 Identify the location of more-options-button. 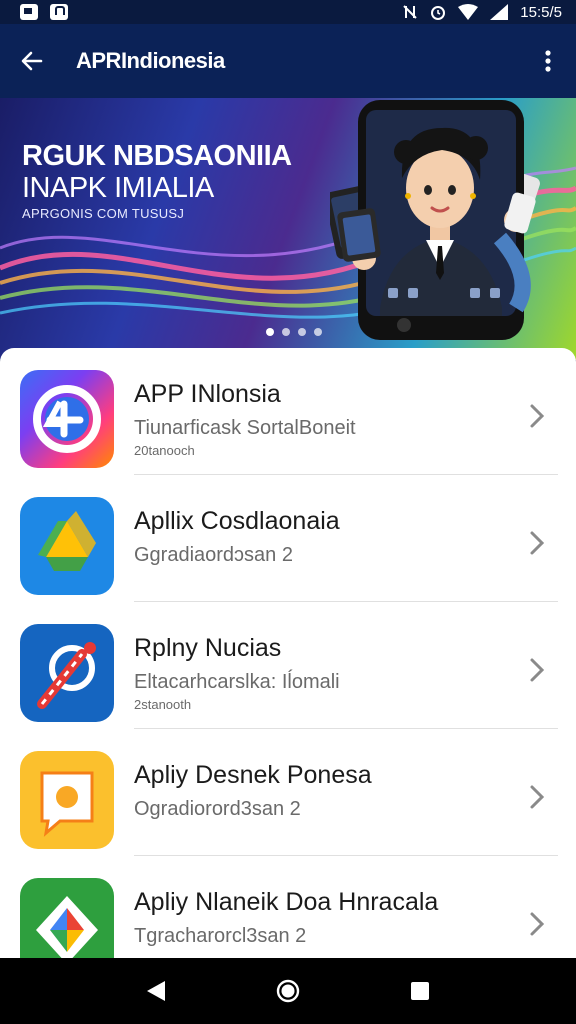
(548, 61).